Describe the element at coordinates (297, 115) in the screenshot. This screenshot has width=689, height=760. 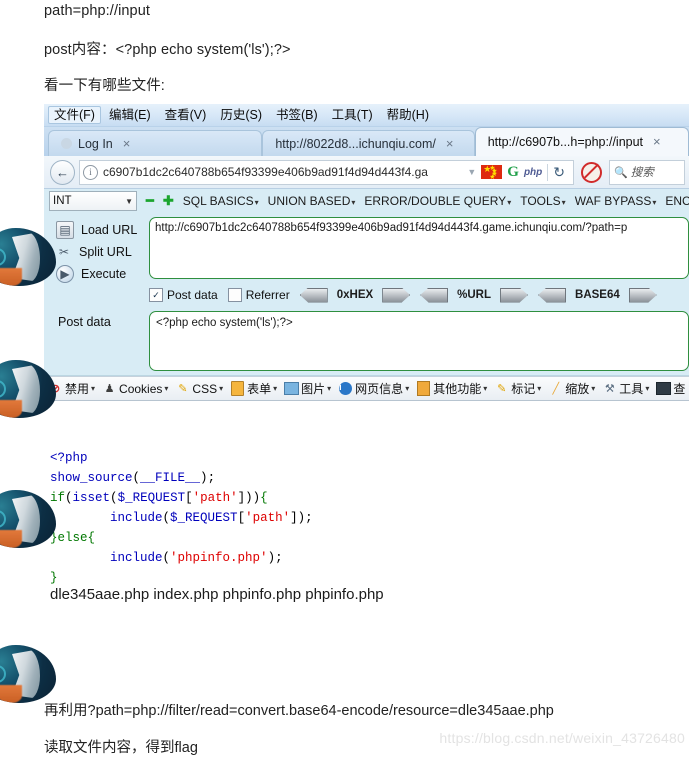
I see `menu-item-bookmarks: 书签(B)` at that location.